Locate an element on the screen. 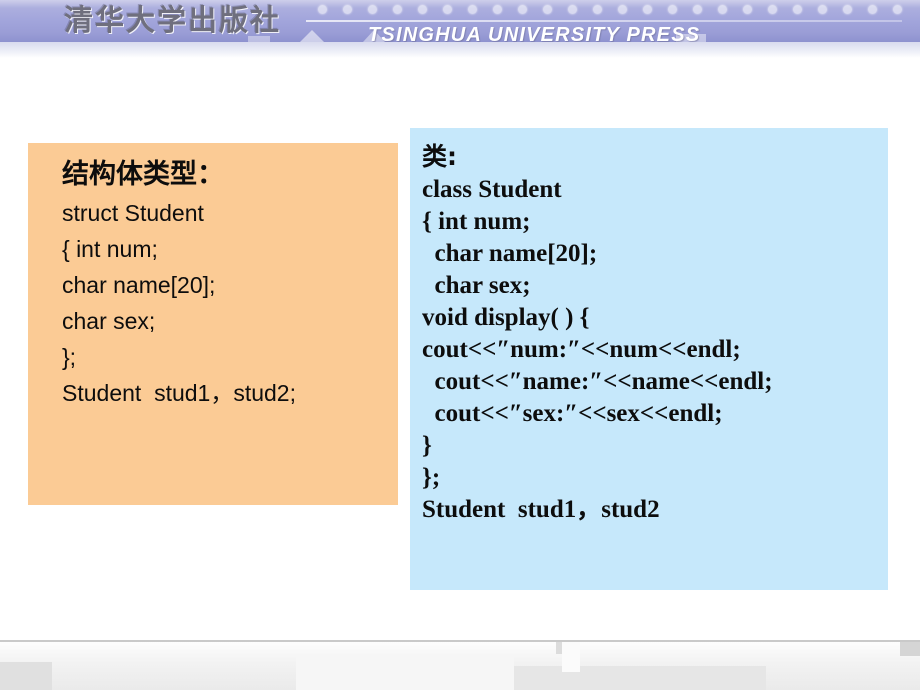  struct-code-line: Student stud1，stud2; is located at coordinates (179, 393).